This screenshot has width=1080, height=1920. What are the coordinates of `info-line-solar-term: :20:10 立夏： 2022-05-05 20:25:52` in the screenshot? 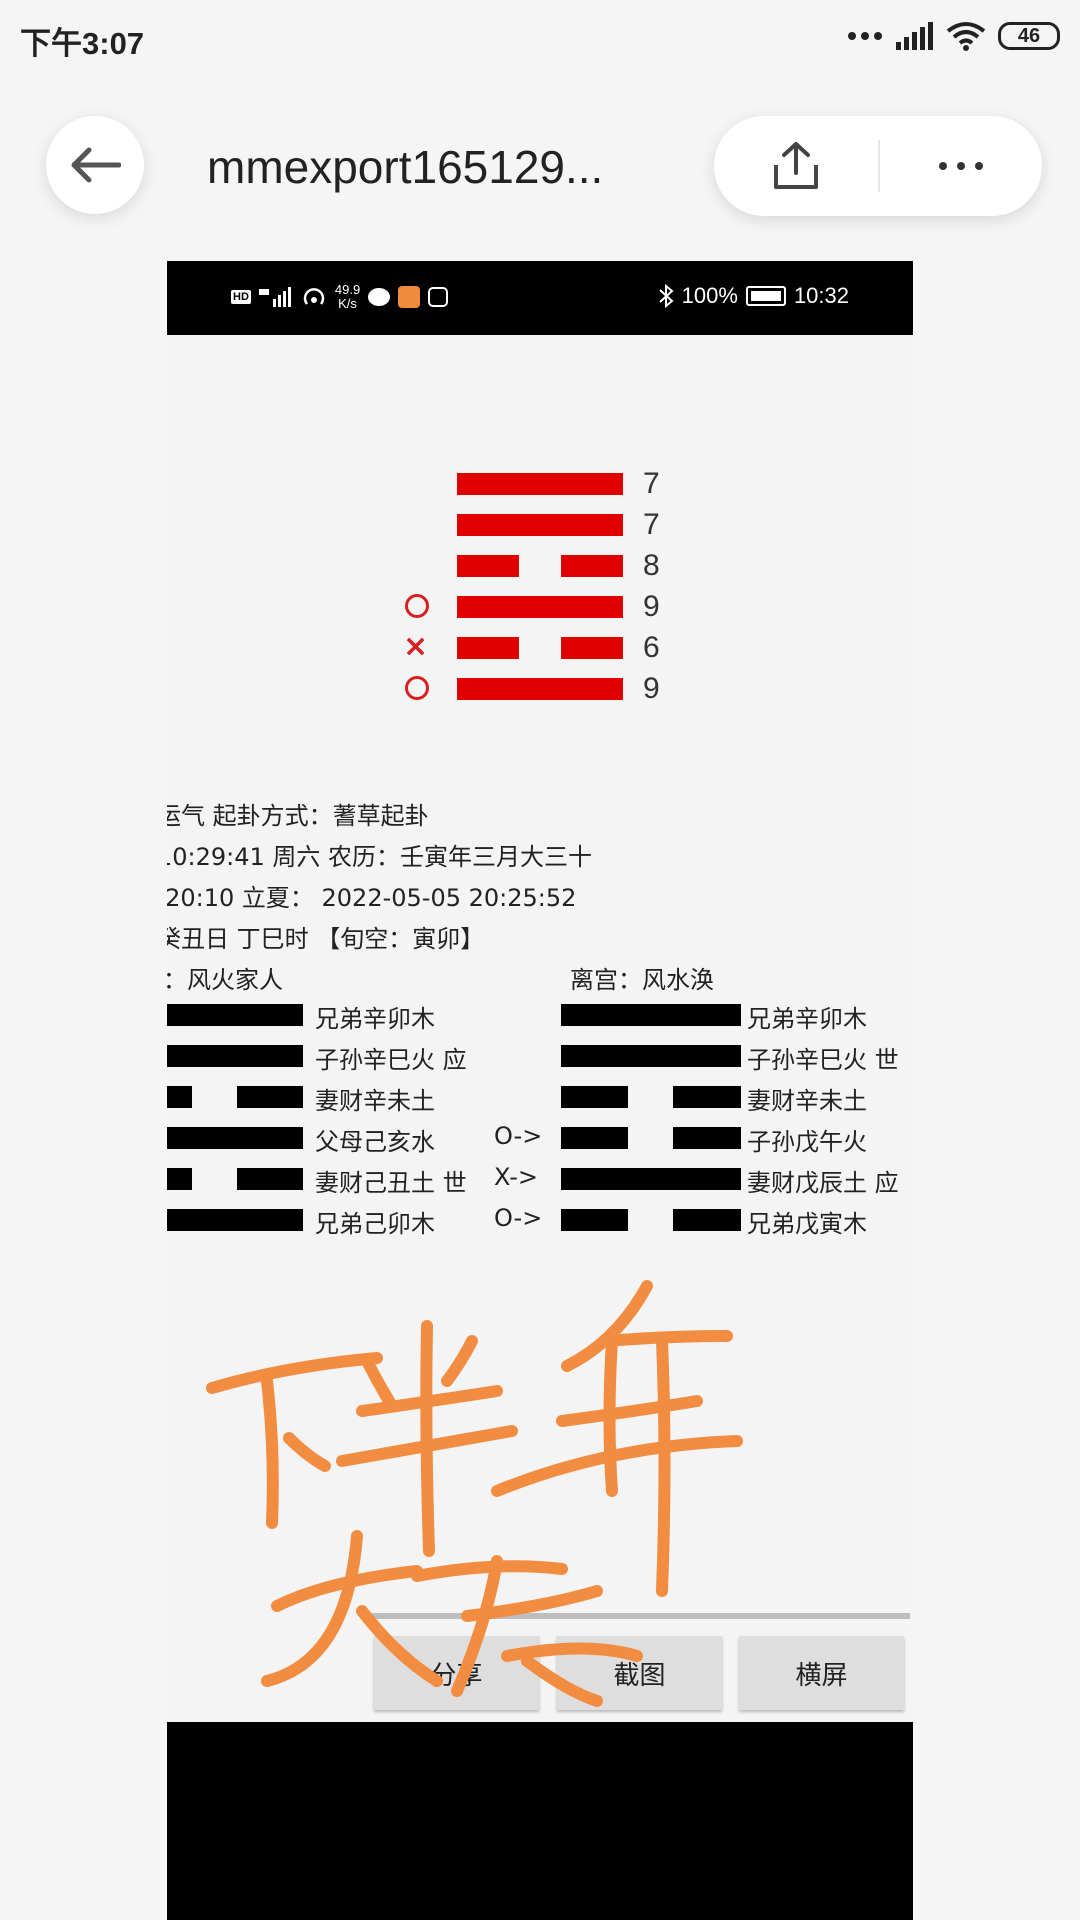 It's located at (372, 898).